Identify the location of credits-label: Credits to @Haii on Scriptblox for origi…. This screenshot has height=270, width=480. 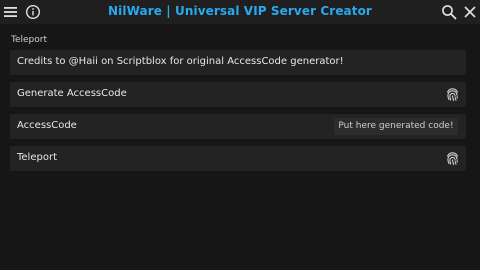
(180, 61).